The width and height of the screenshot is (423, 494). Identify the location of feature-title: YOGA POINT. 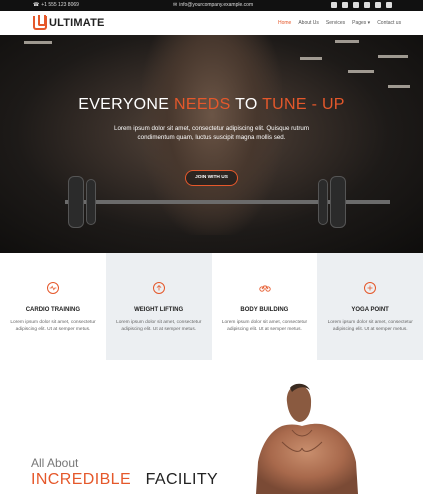
(370, 310).